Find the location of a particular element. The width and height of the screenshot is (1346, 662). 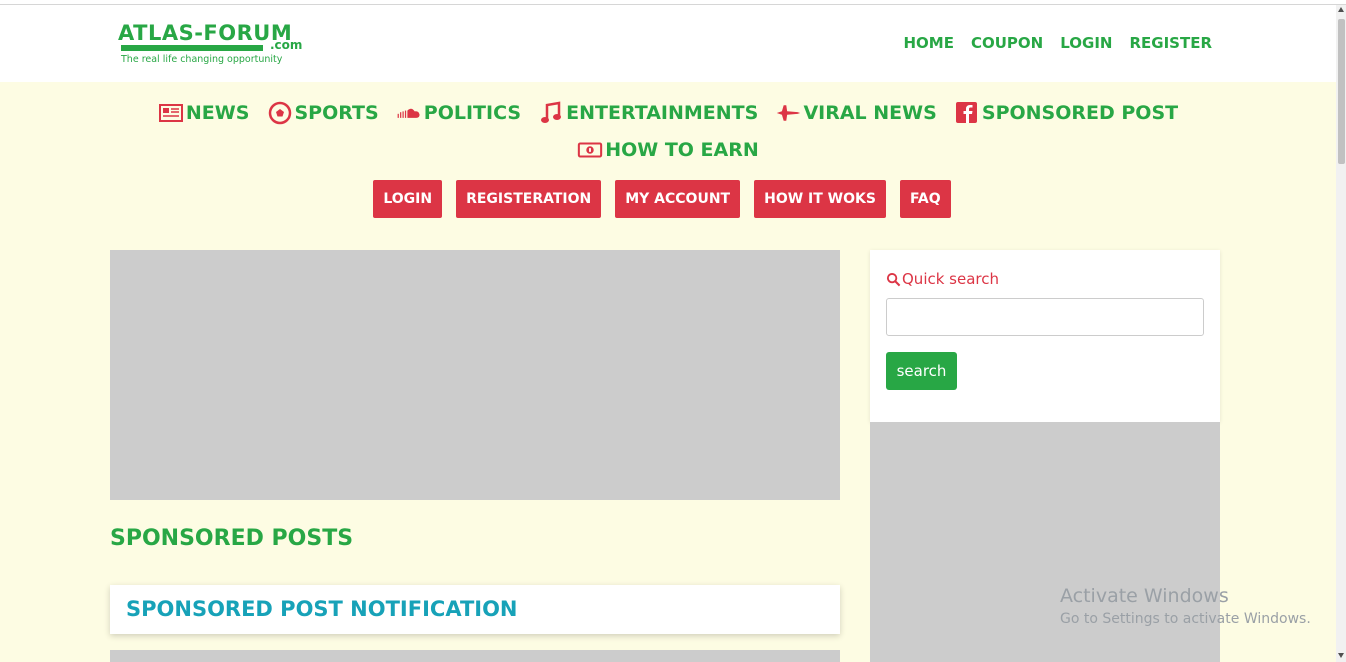

search-button: search is located at coordinates (921, 371).